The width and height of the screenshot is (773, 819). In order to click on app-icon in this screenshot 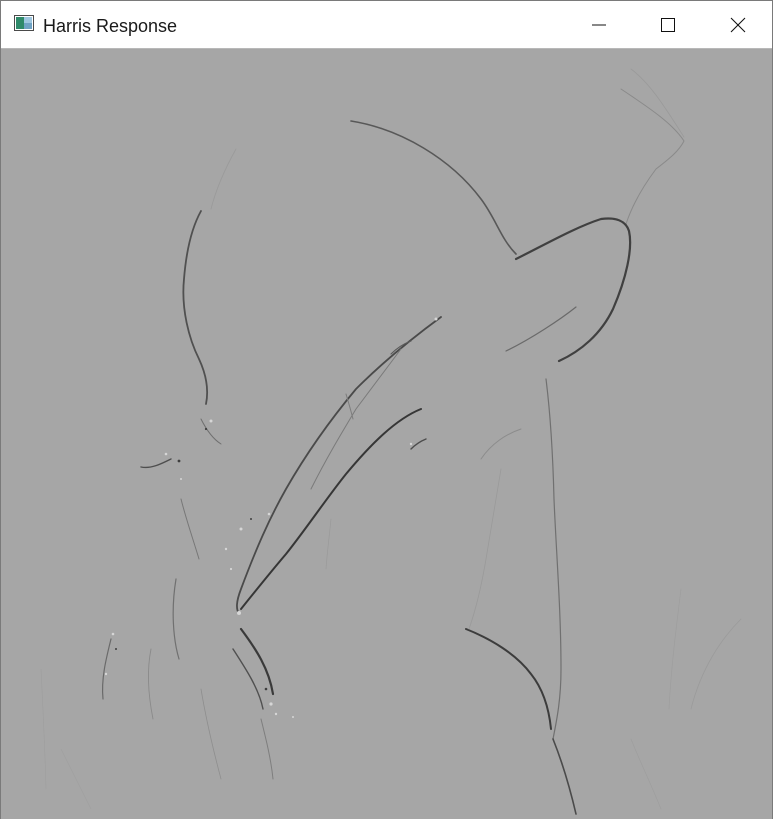, I will do `click(24, 23)`.